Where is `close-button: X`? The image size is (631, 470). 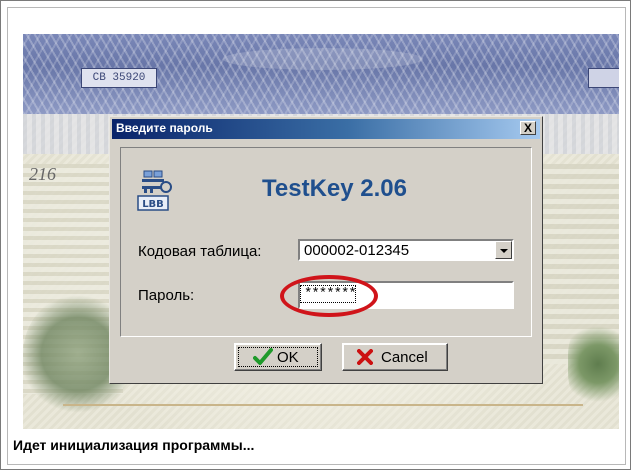 close-button: X is located at coordinates (528, 128).